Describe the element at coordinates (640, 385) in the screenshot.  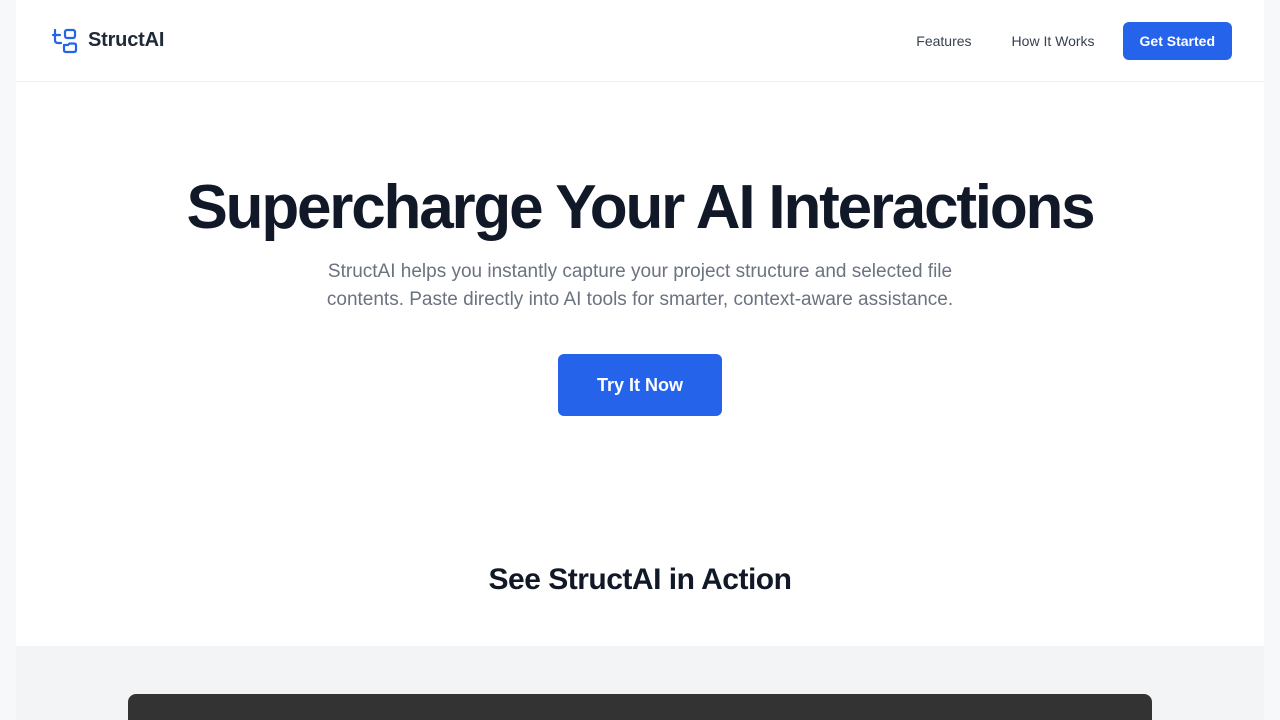
I see `try-it-now-button: Try It Now` at that location.